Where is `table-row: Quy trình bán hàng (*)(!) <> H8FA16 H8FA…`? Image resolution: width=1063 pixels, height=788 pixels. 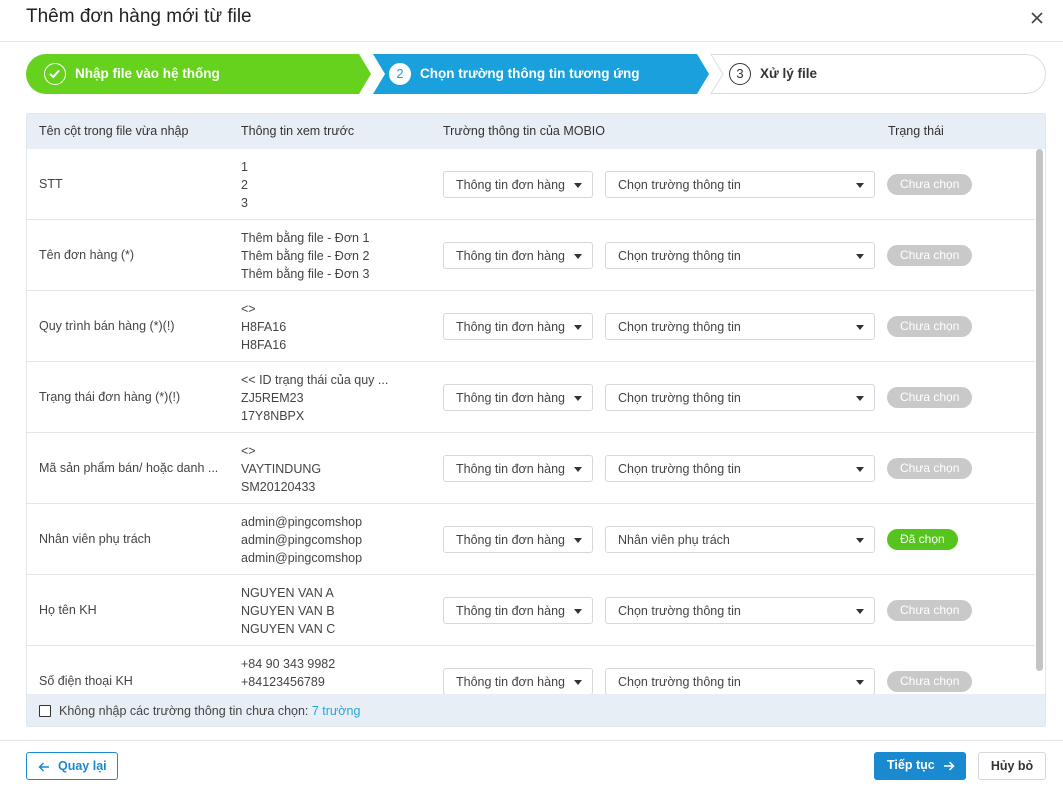 table-row: Quy trình bán hàng (*)(!) <> H8FA16 H8FA… is located at coordinates (531, 326).